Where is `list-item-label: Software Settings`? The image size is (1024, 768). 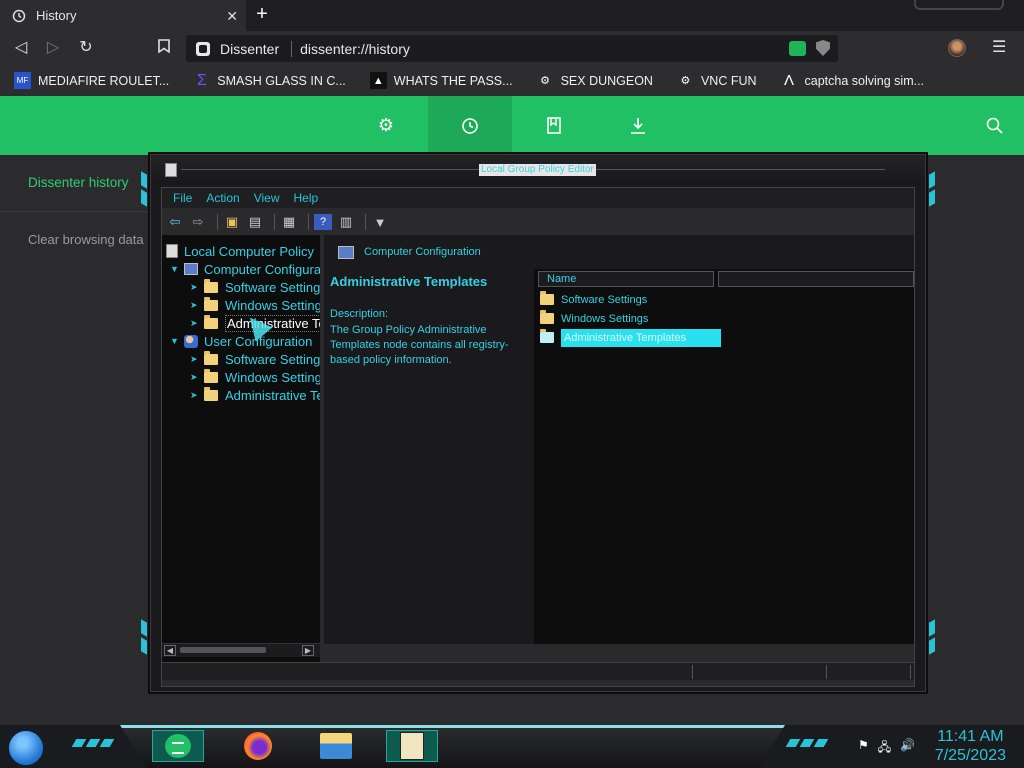
list-item-label: Software Settings is located at coordinates (604, 299).